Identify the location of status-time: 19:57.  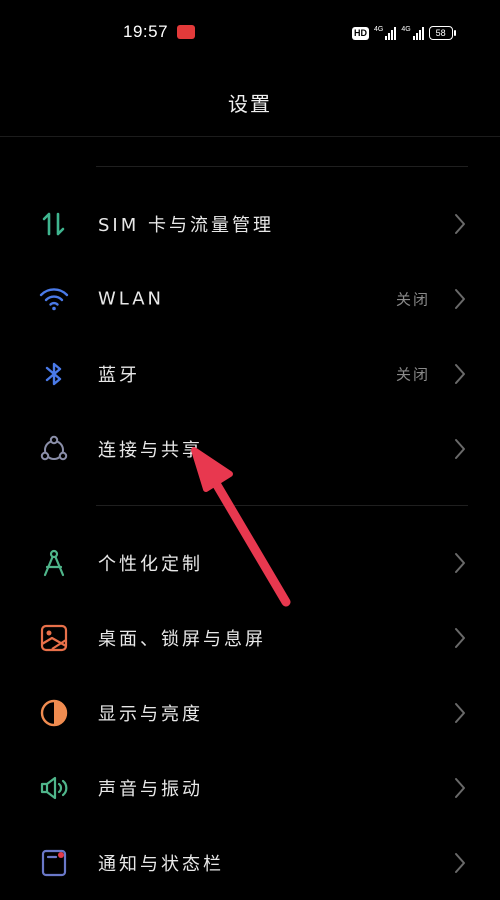
(146, 31).